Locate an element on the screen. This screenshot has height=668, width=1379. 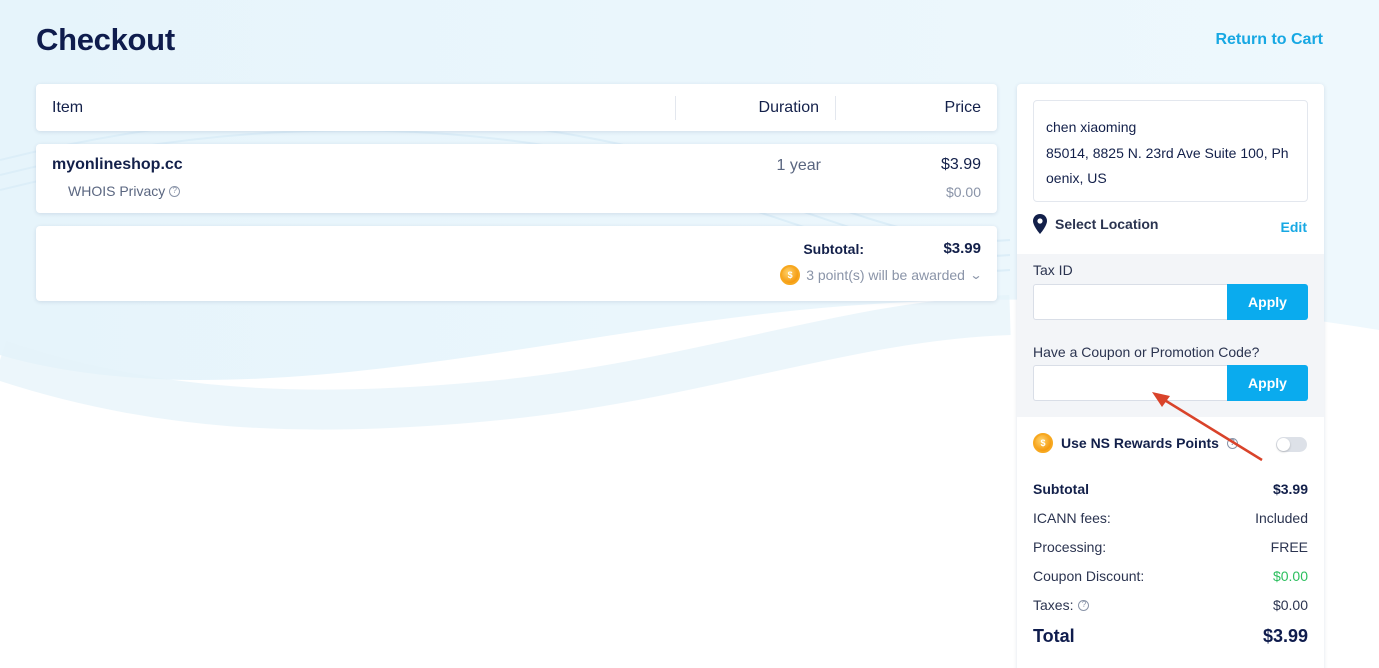
column-duration: Duration is located at coordinates (788, 107).